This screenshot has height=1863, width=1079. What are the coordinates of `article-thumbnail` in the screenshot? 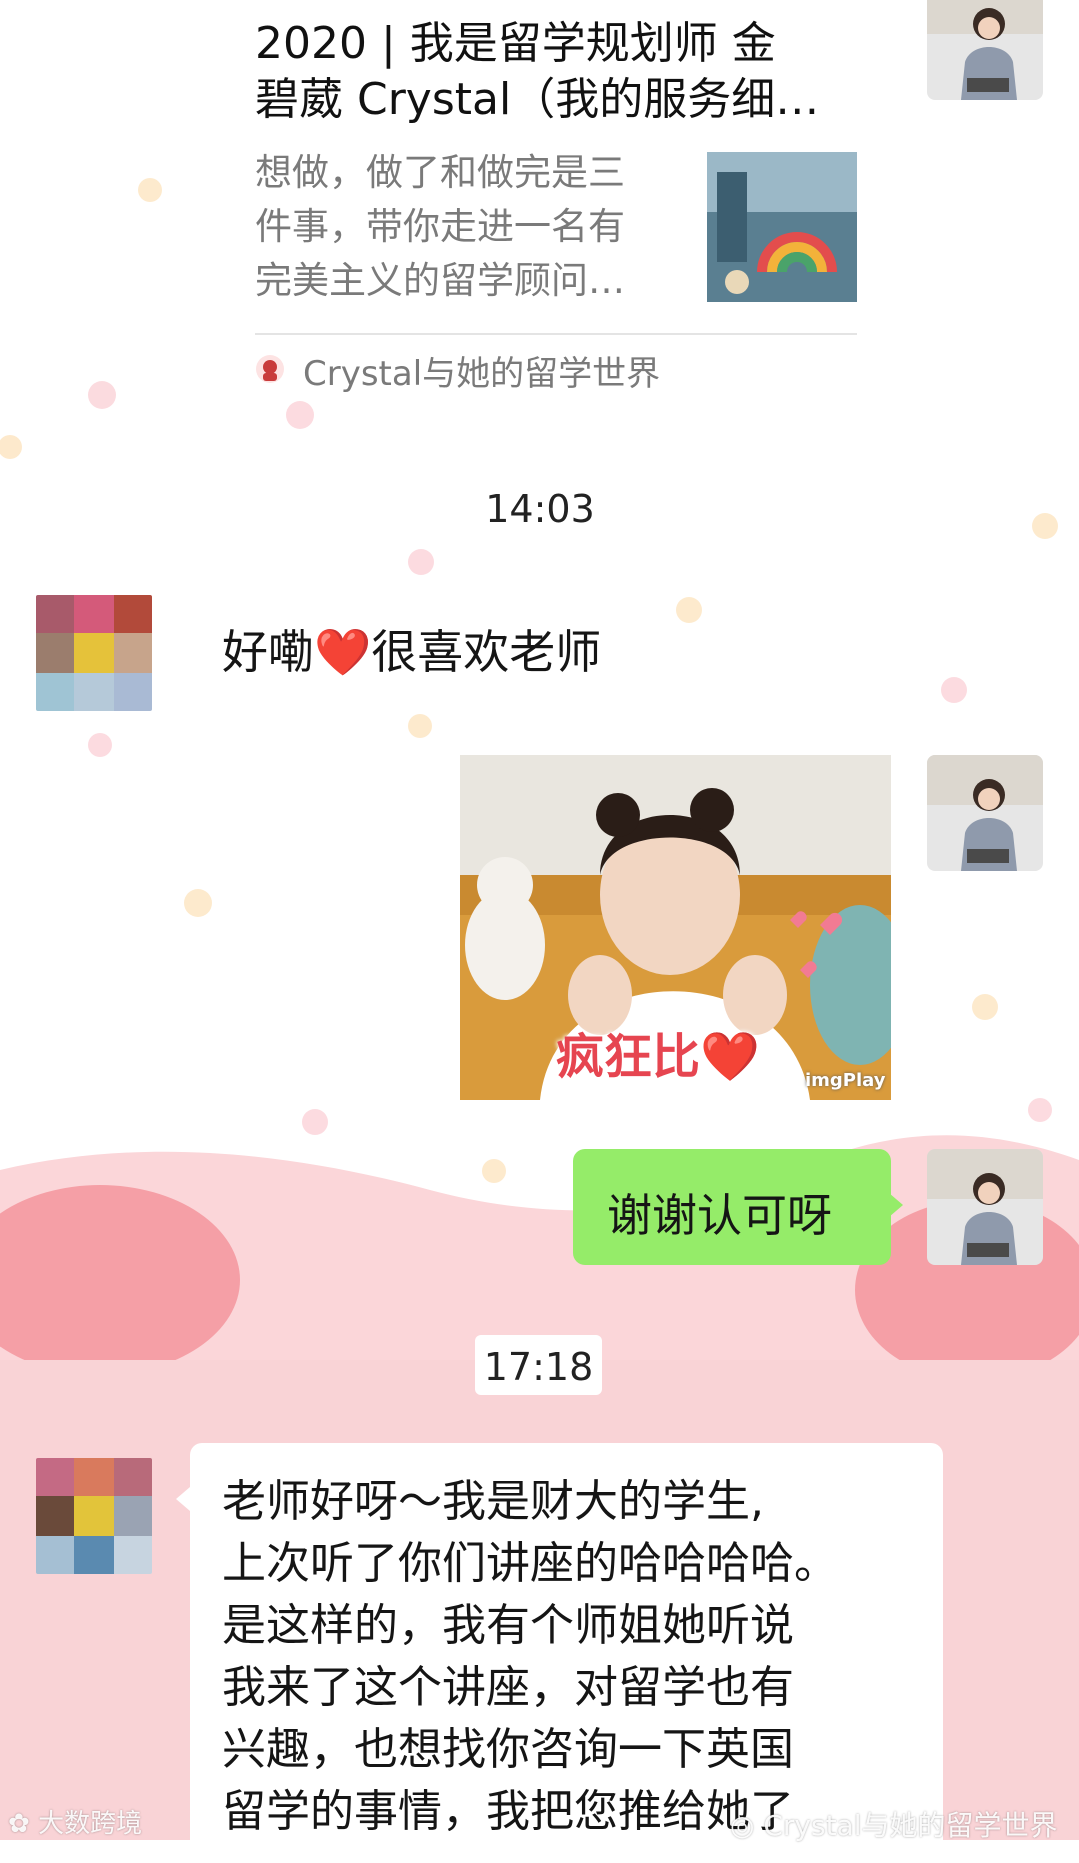 It's located at (782, 227).